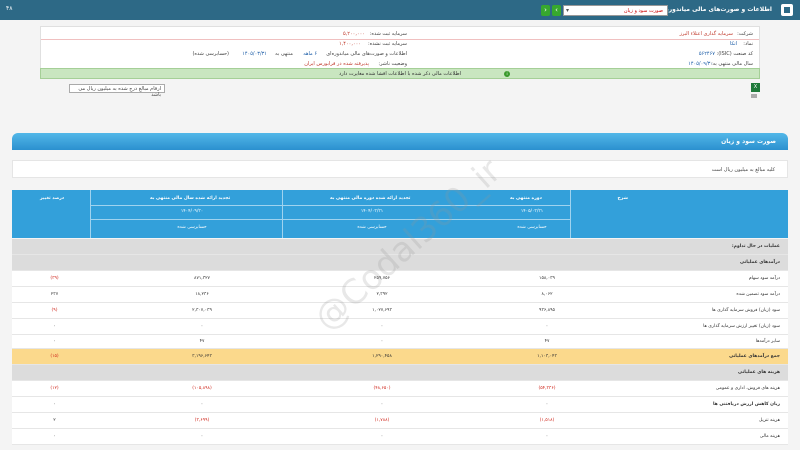 The width and height of the screenshot is (800, 450). I want to click on cap-unreg-label: سرمایه ثبت نشده:, so click(387, 44).